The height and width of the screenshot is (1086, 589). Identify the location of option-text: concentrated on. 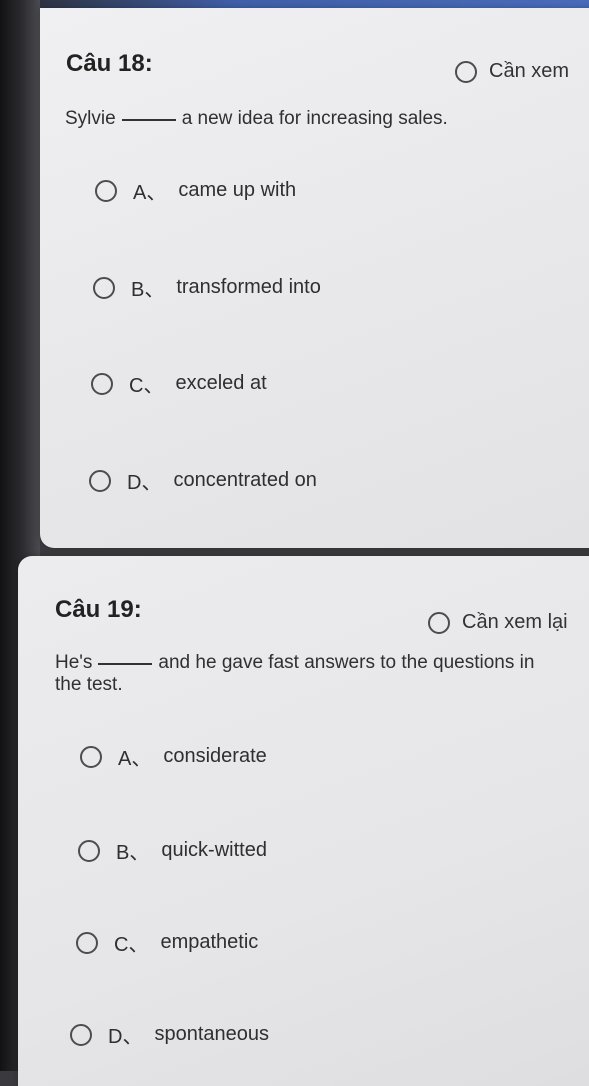
(245, 480).